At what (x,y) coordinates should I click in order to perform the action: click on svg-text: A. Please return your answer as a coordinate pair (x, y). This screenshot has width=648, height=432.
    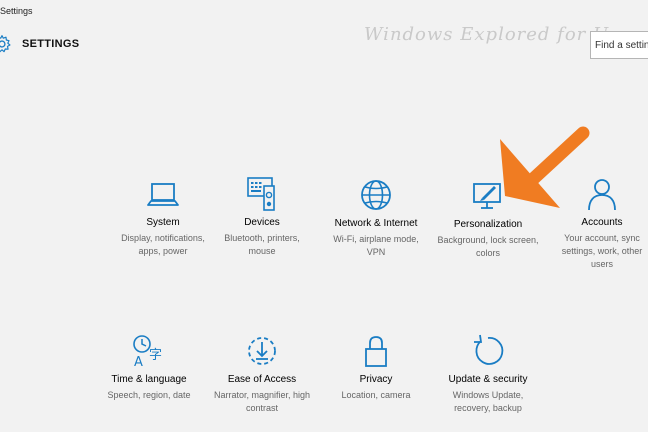
    Looking at the image, I should click on (138, 362).